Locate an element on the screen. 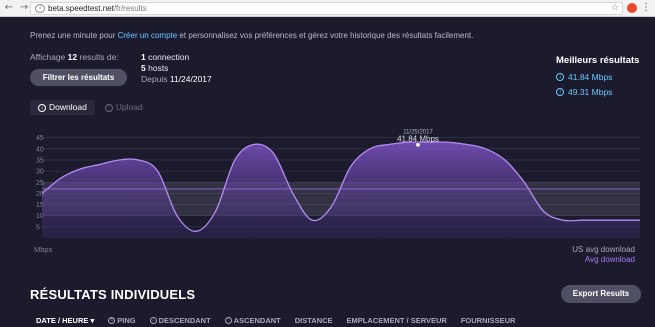  column-server-label: EMPLACEMENT / SERVEUR is located at coordinates (396, 320).